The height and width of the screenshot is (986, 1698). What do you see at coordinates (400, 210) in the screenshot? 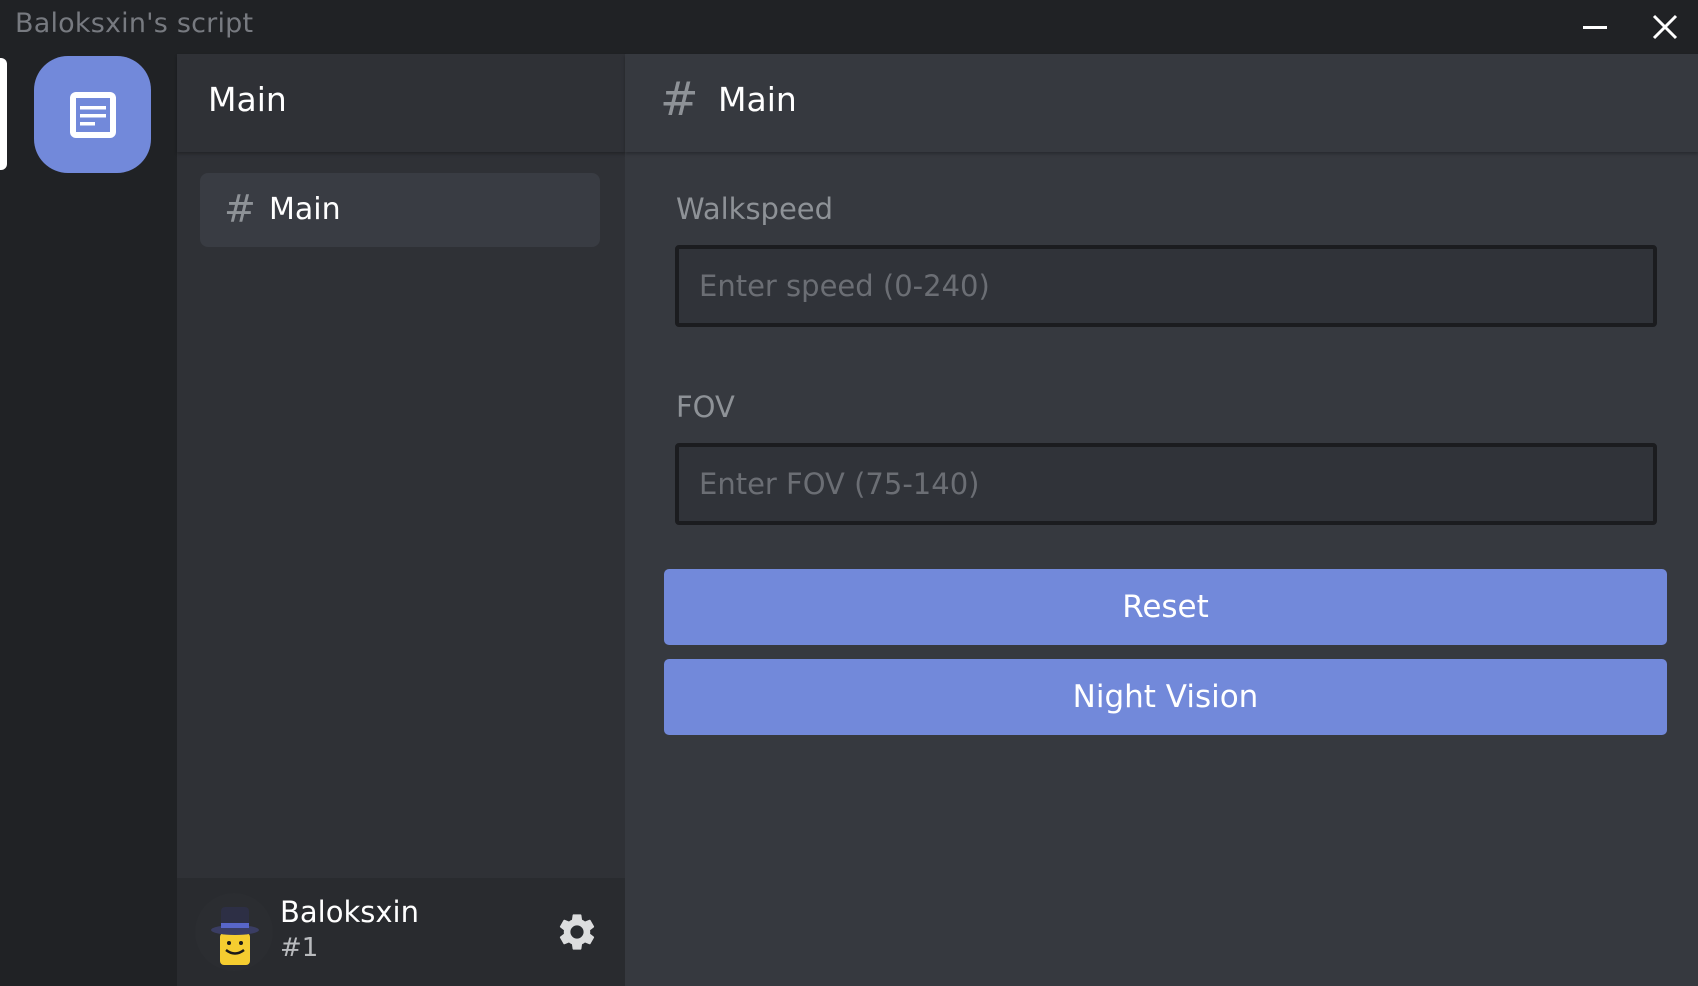
I see `channel-item-main: # Main` at bounding box center [400, 210].